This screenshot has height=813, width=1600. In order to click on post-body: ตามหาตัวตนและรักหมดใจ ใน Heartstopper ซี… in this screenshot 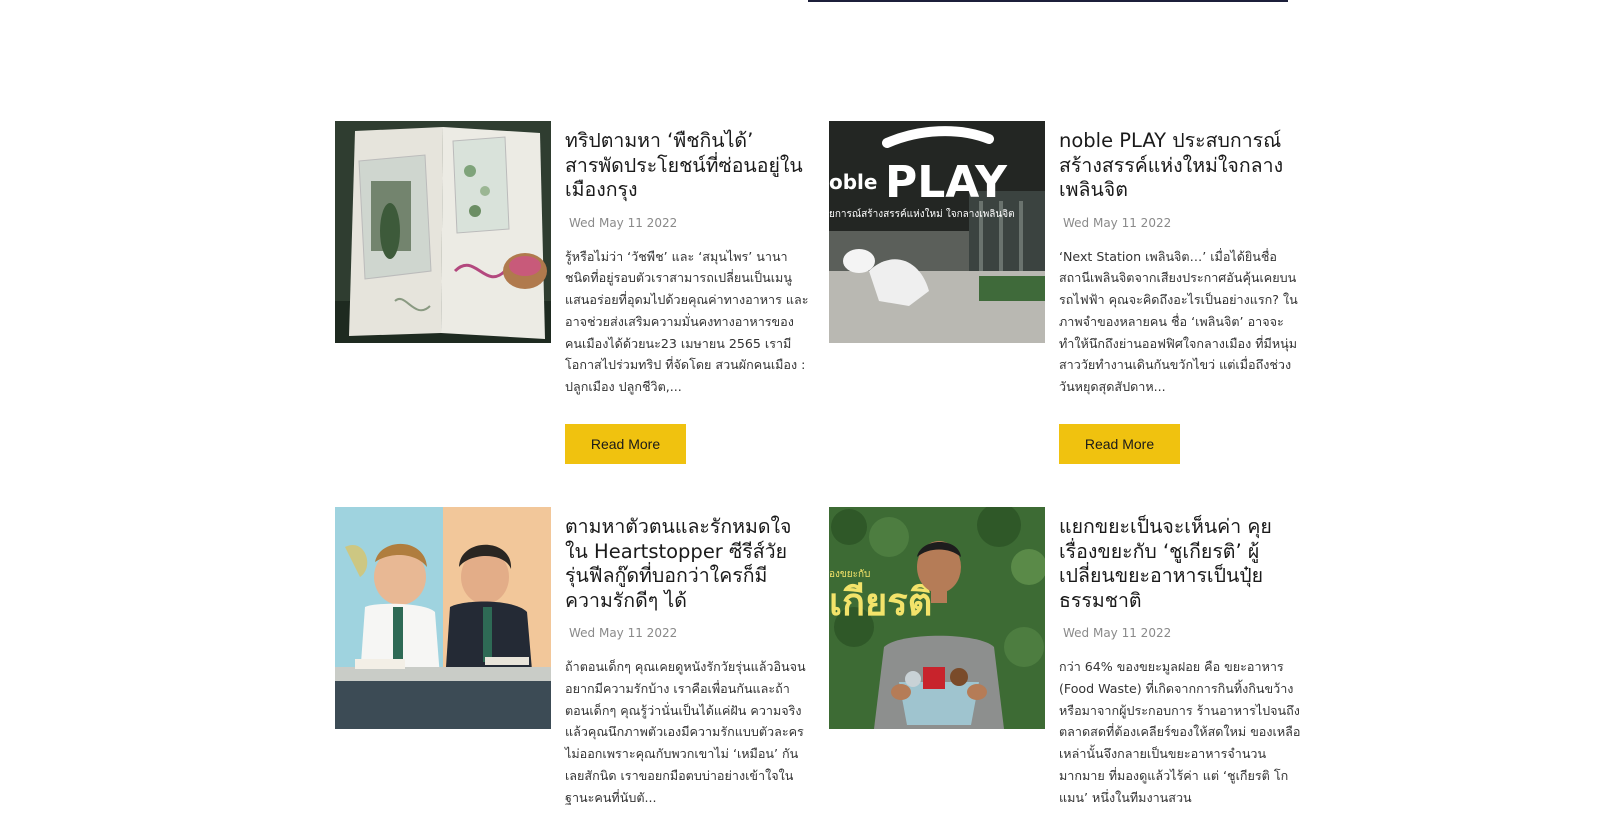, I will do `click(687, 658)`.